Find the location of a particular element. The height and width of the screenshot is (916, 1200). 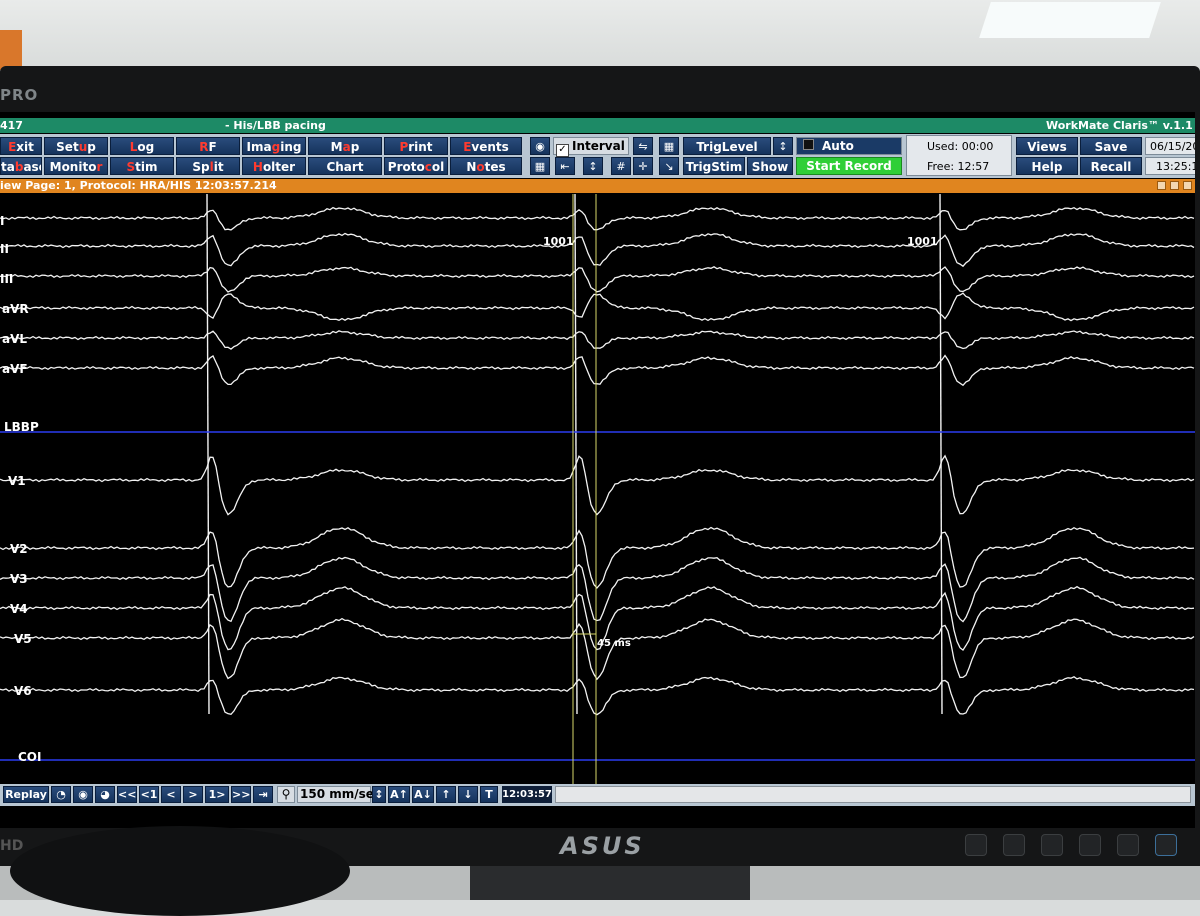

lead-label-avr: aVR is located at coordinates (15, 309).